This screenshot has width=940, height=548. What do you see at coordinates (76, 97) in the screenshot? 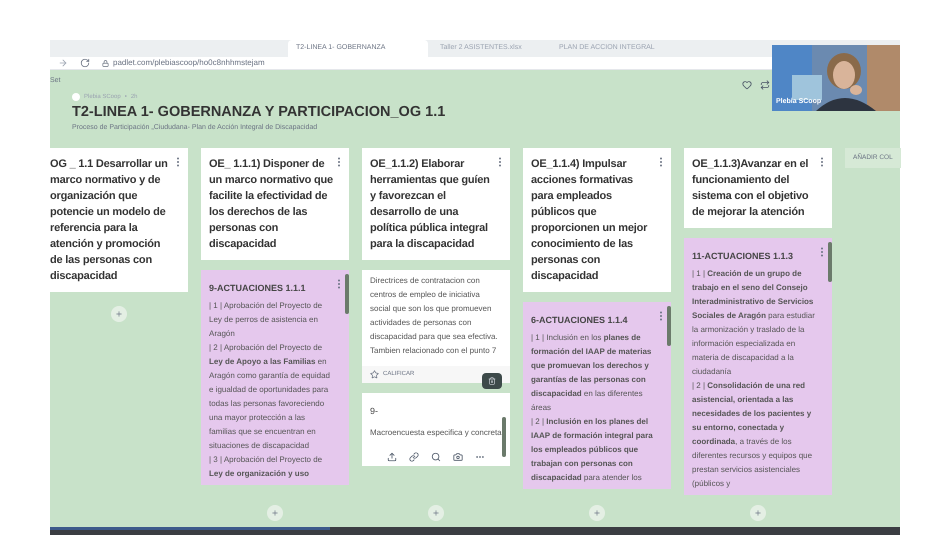
I see `avatar` at bounding box center [76, 97].